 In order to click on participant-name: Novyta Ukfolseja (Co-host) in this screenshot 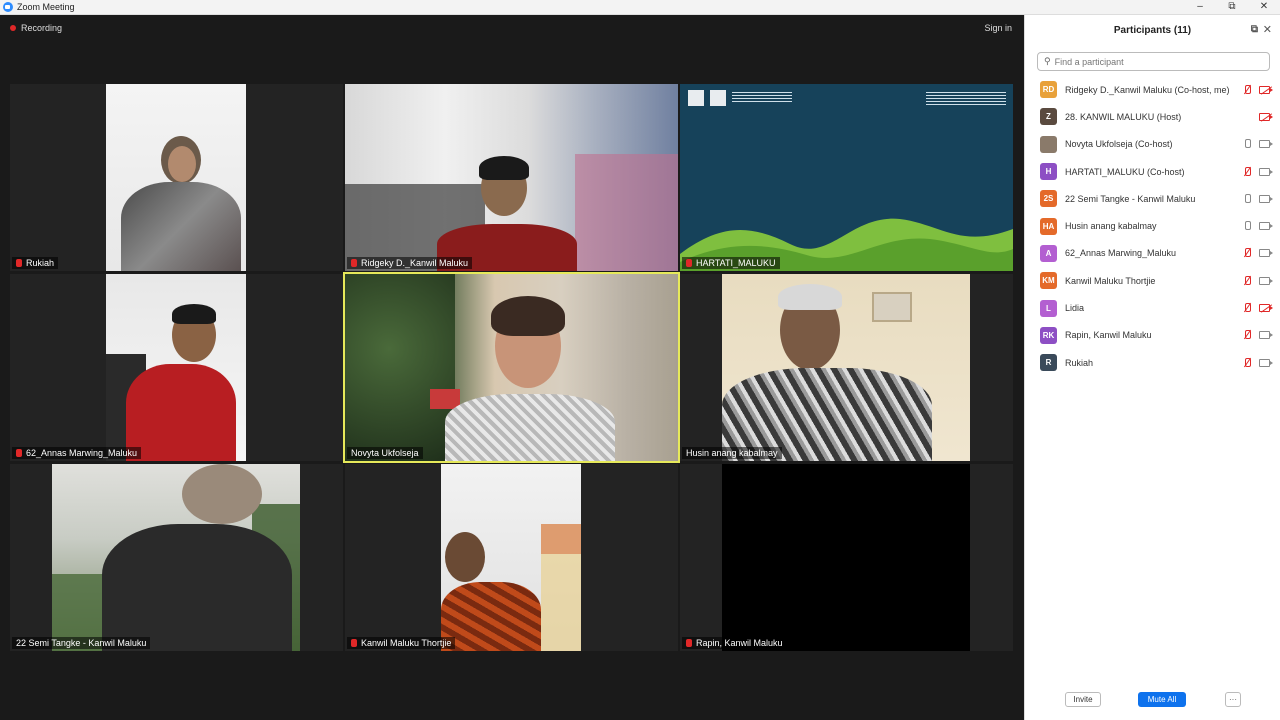, I will do `click(1119, 144)`.